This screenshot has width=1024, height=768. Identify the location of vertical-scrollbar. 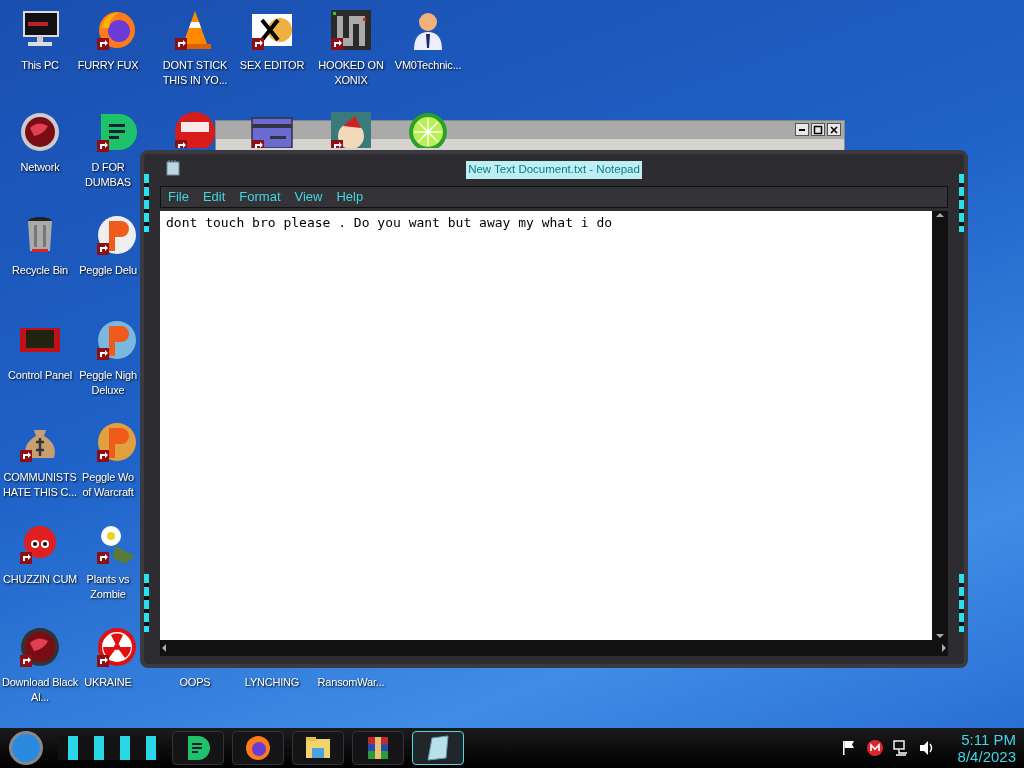
(940, 425).